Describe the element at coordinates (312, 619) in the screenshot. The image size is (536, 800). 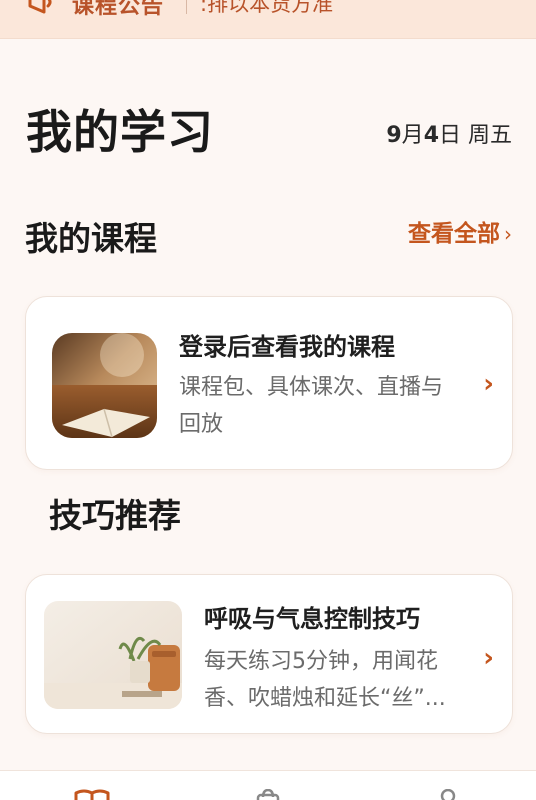
I see `tip-card-title: 呼吸与气息控制技巧` at that location.